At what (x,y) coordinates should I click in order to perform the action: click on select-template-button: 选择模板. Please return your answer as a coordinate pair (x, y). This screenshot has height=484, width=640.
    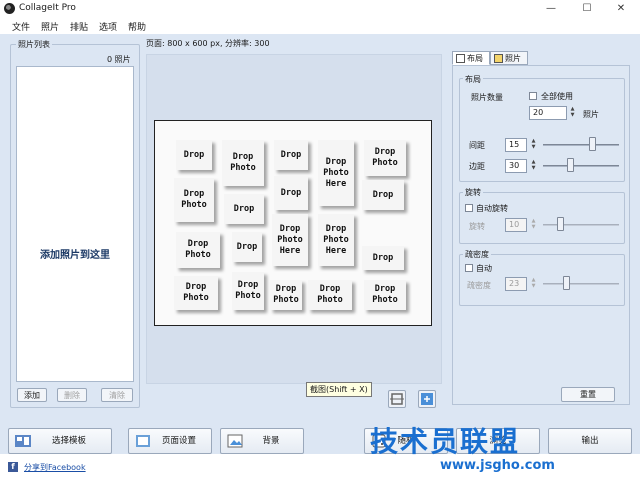
    Looking at the image, I should click on (60, 441).